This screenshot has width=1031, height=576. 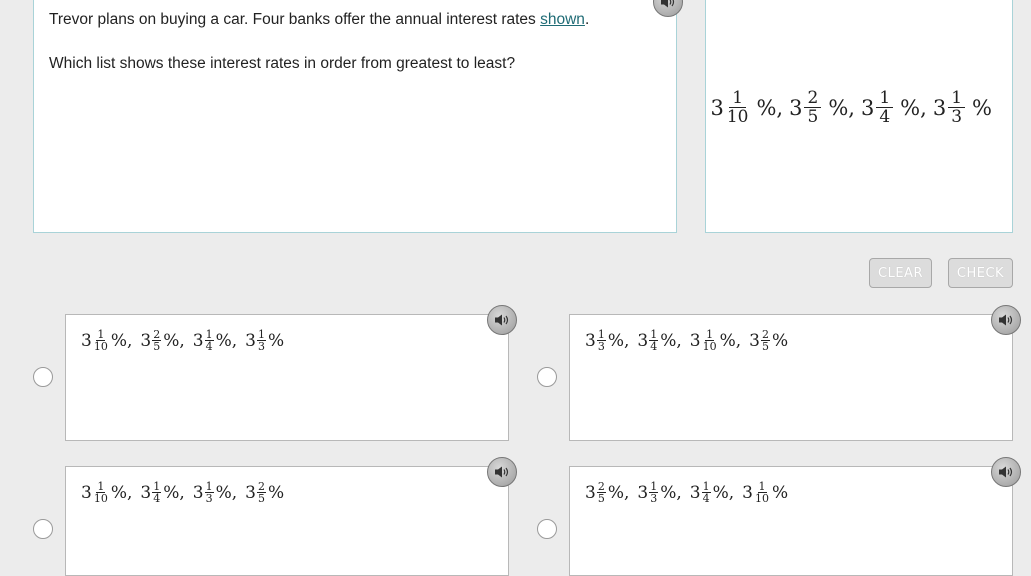 I want to click on figure-panel: 3 1 10%, 3 2 5%, 3 1 4%, 3 1 3%, so click(x=859, y=116).